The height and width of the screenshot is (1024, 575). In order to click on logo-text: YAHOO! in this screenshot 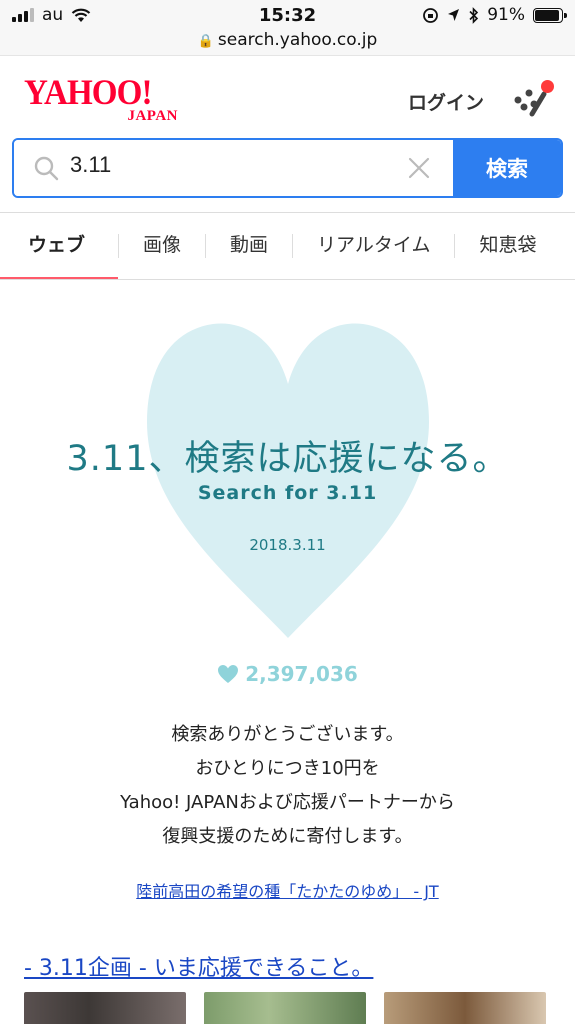, I will do `click(88, 92)`.